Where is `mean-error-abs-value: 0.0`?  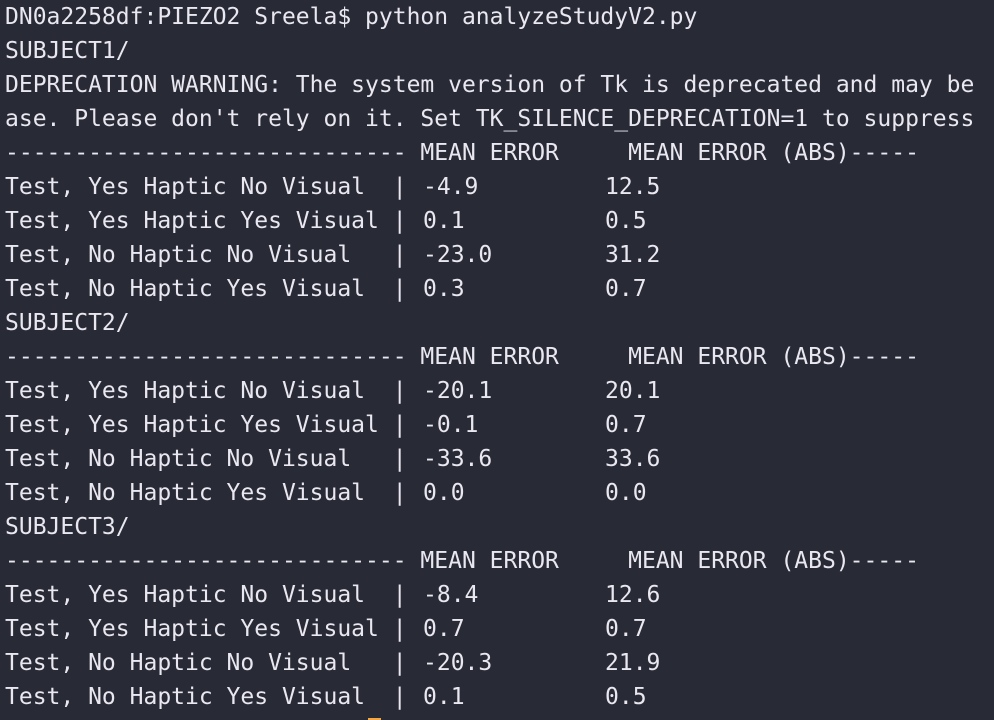 mean-error-abs-value: 0.0 is located at coordinates (626, 493).